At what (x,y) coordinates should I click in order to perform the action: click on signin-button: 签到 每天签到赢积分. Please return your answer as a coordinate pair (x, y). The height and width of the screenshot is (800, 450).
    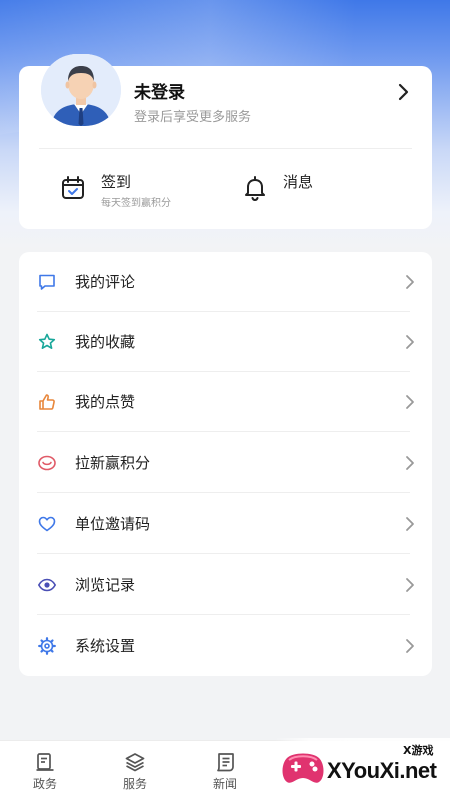
    Looking at the image, I should click on (149, 188).